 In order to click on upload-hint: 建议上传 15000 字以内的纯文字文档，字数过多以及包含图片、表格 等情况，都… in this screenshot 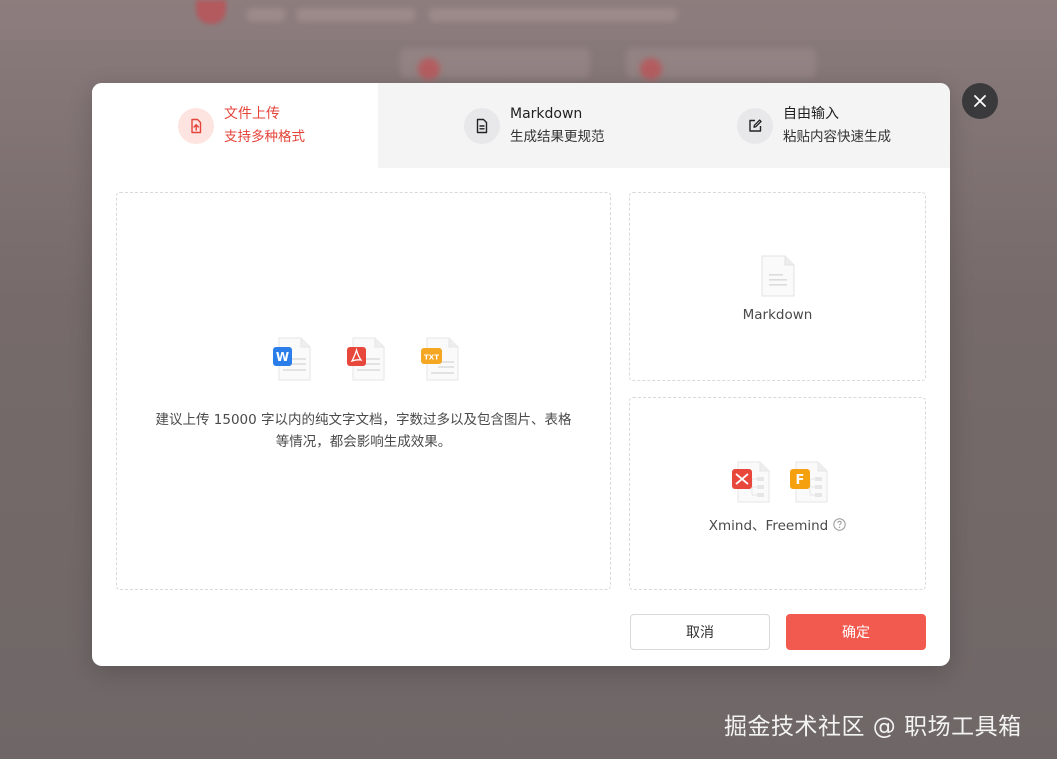, I will do `click(363, 431)`.